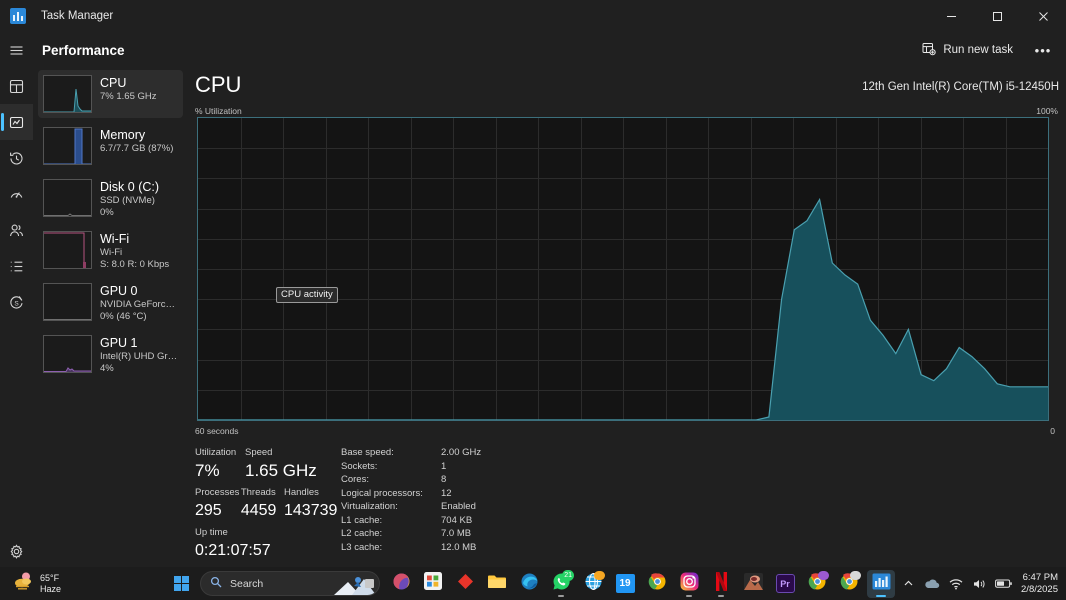  Describe the element at coordinates (436, 453) in the screenshot. I see `spec-row: Base speed: 2.00 GHz` at that location.